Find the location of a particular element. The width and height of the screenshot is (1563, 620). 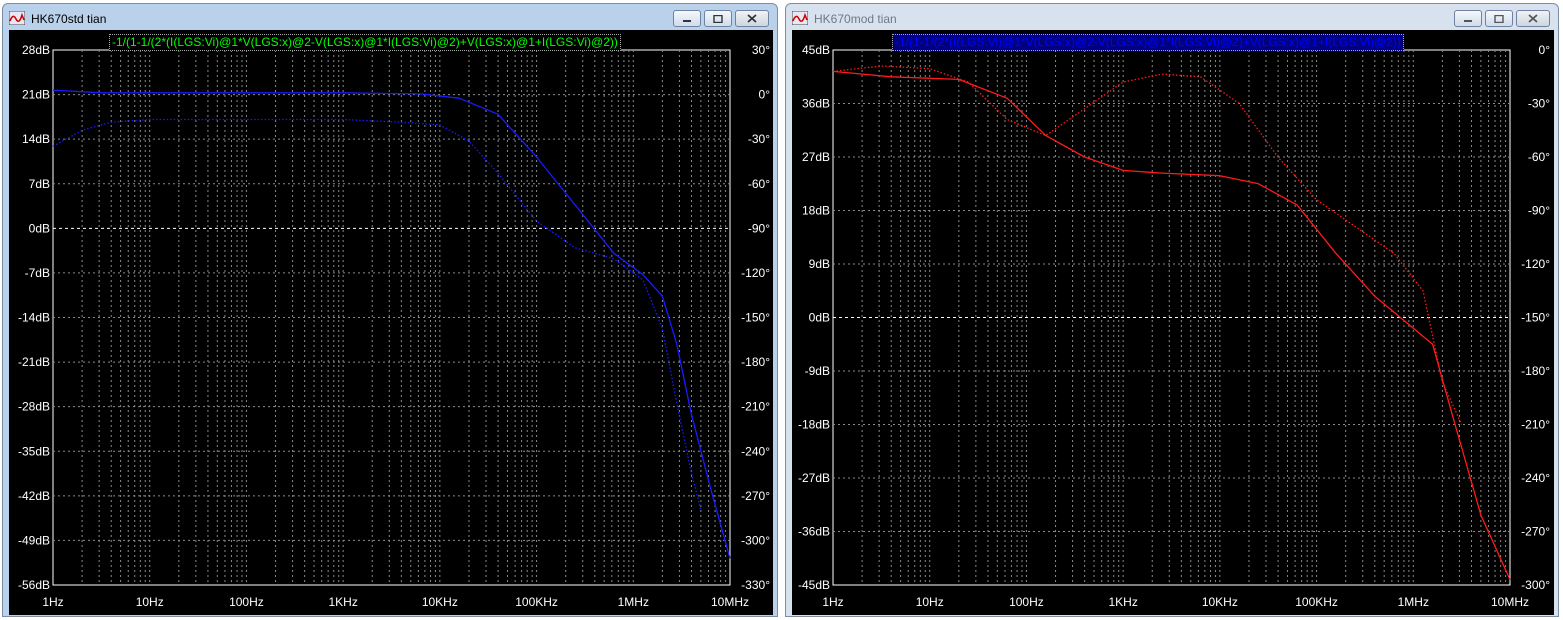

y-left-tick-label: -27dB is located at coordinates (814, 478).